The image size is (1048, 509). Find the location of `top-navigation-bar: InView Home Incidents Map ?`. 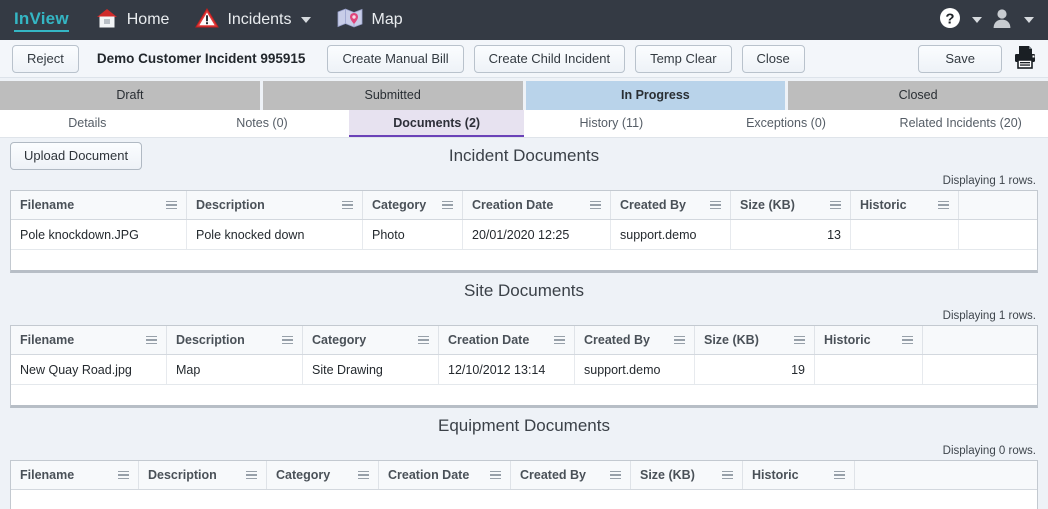

top-navigation-bar: InView Home Incidents Map ? is located at coordinates (524, 20).